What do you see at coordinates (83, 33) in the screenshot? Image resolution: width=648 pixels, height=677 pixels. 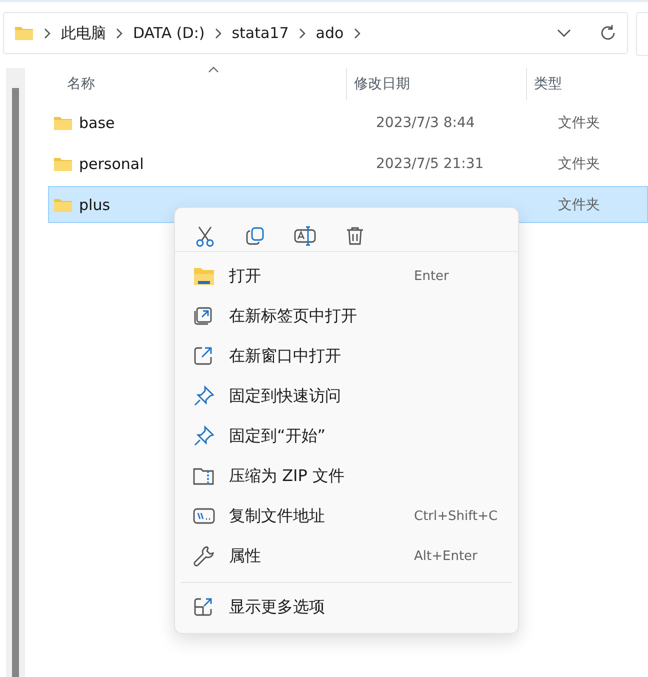 I see `breadcrumb: 此电脑` at bounding box center [83, 33].